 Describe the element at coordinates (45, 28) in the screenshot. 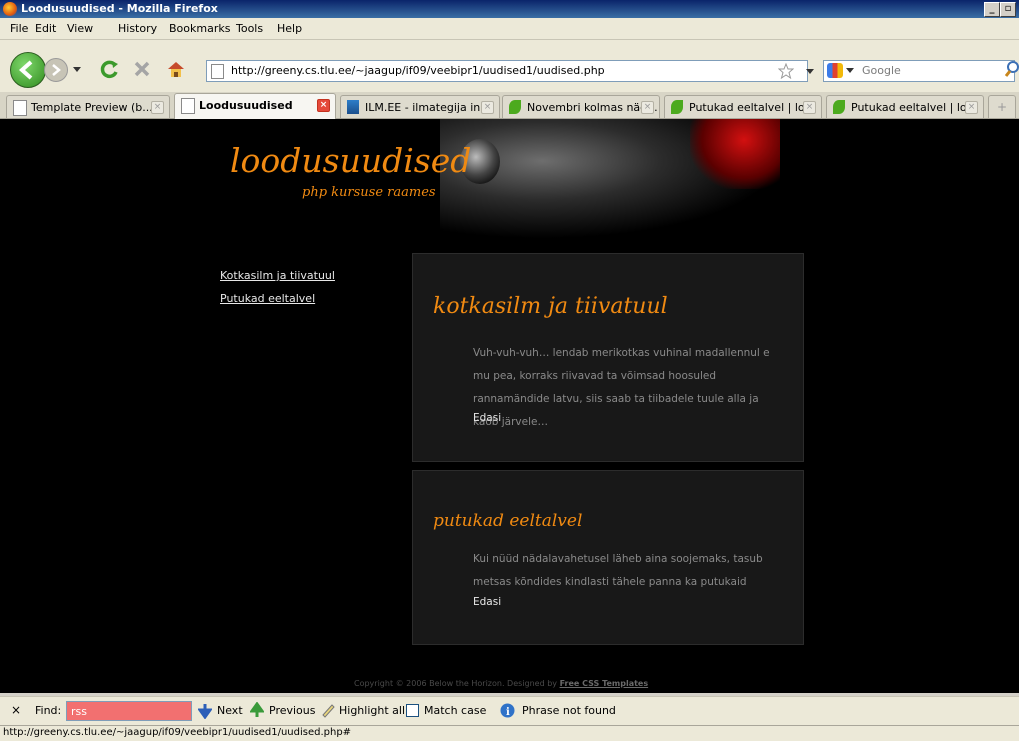

I see `menu-edit: Edit` at that location.